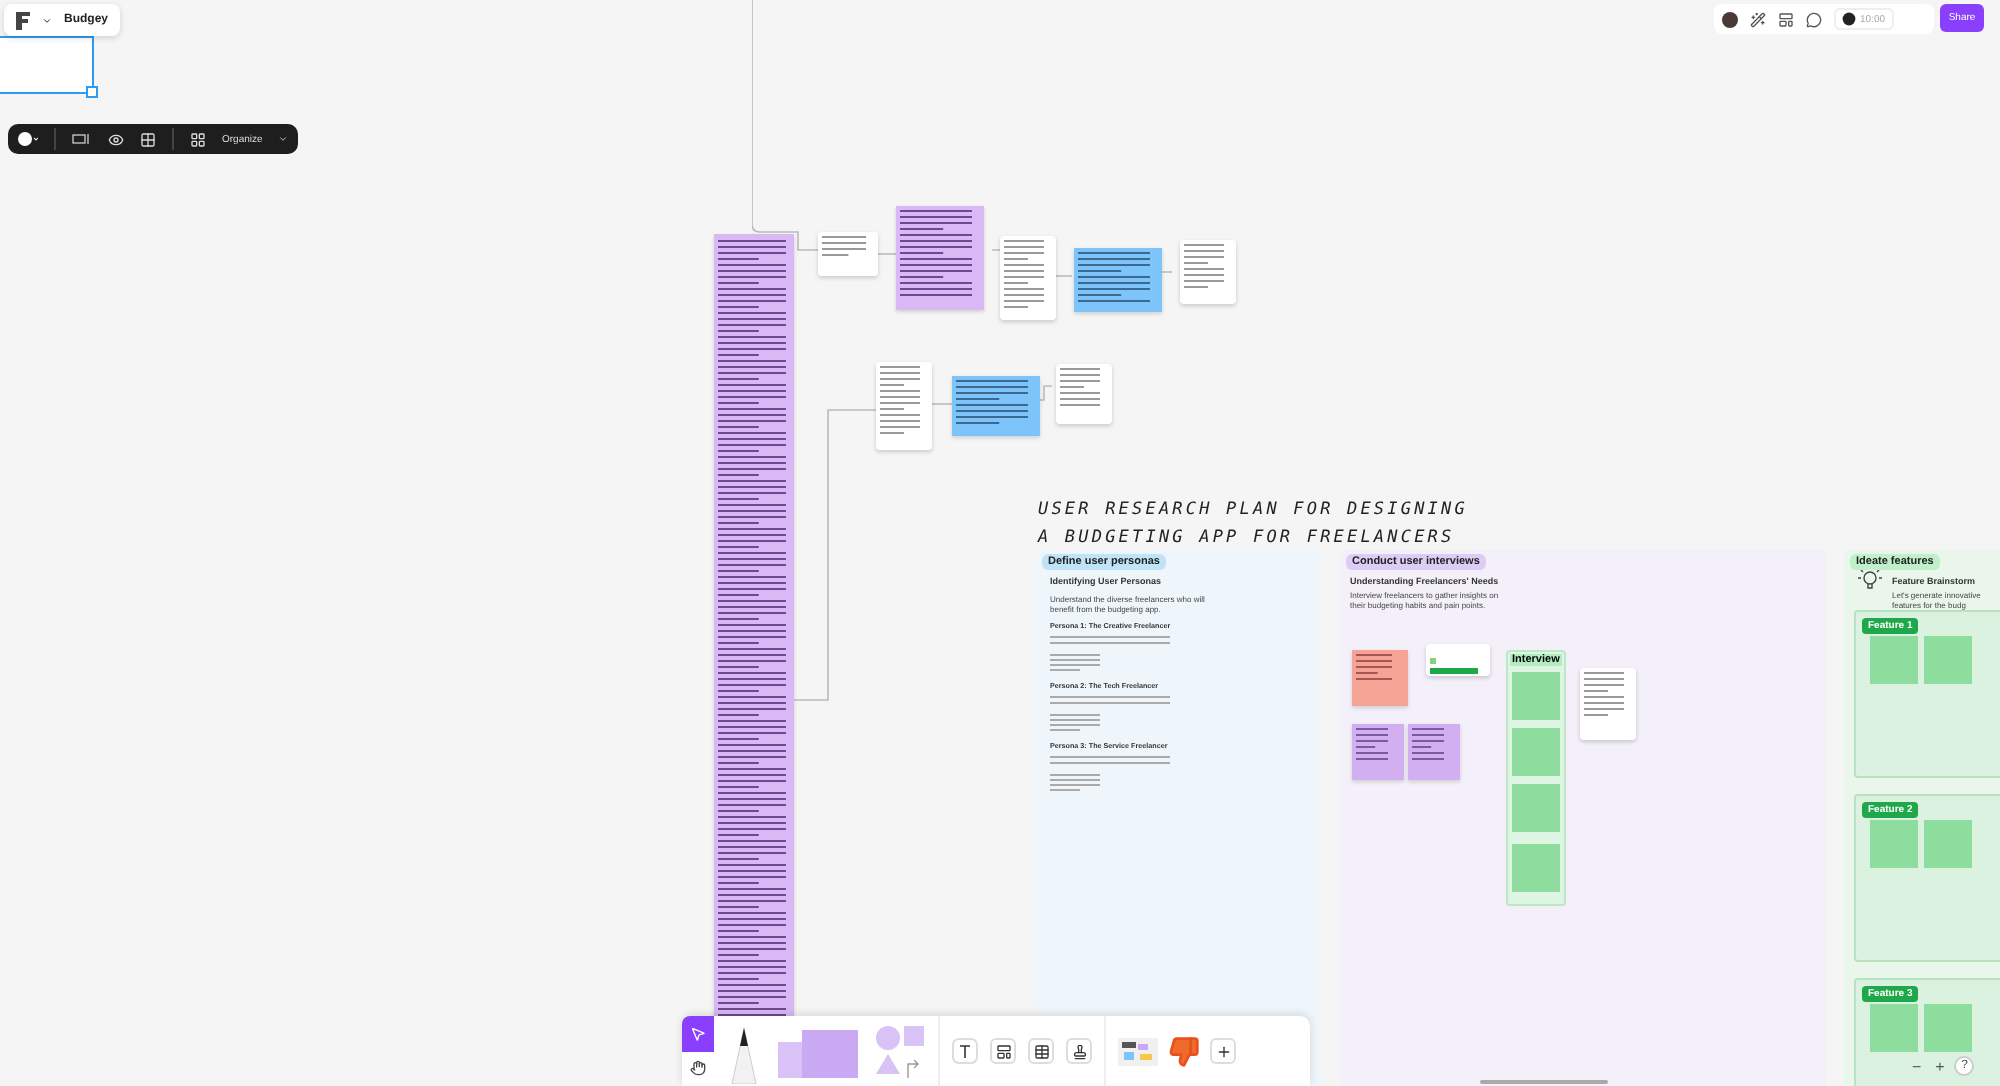 Image resolution: width=2000 pixels, height=1086 pixels. Describe the element at coordinates (47, 65) in the screenshot. I see `selected-frame` at that location.